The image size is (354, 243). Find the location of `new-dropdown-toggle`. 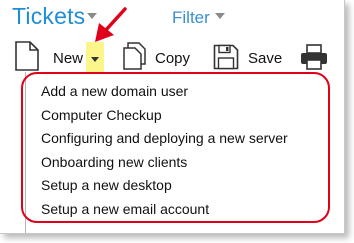

new-dropdown-toggle is located at coordinates (95, 57).